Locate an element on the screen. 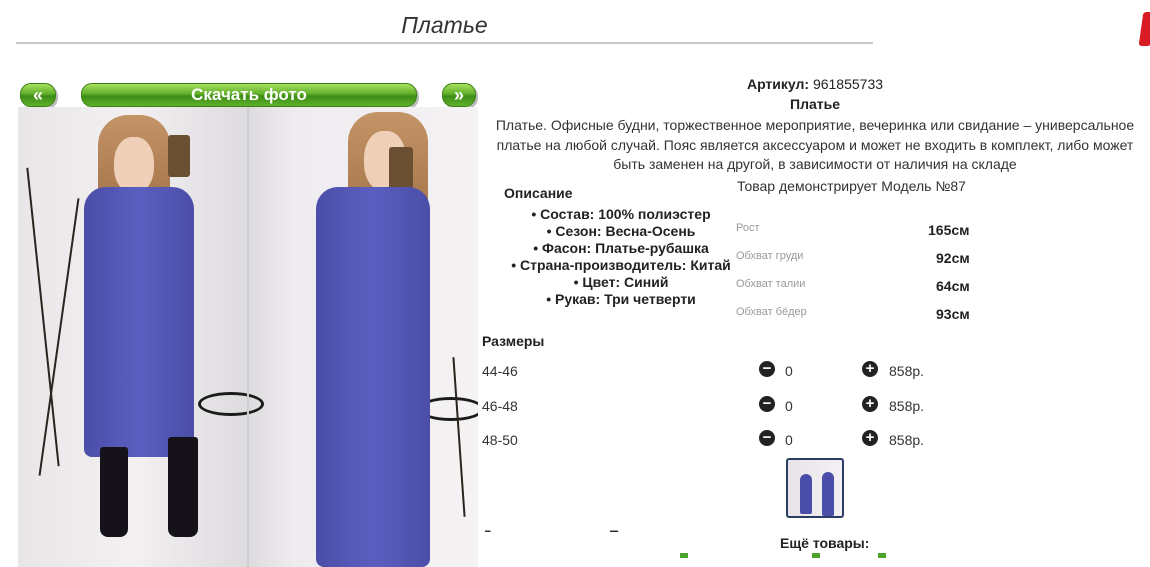  decor-table is located at coordinates (231, 404).